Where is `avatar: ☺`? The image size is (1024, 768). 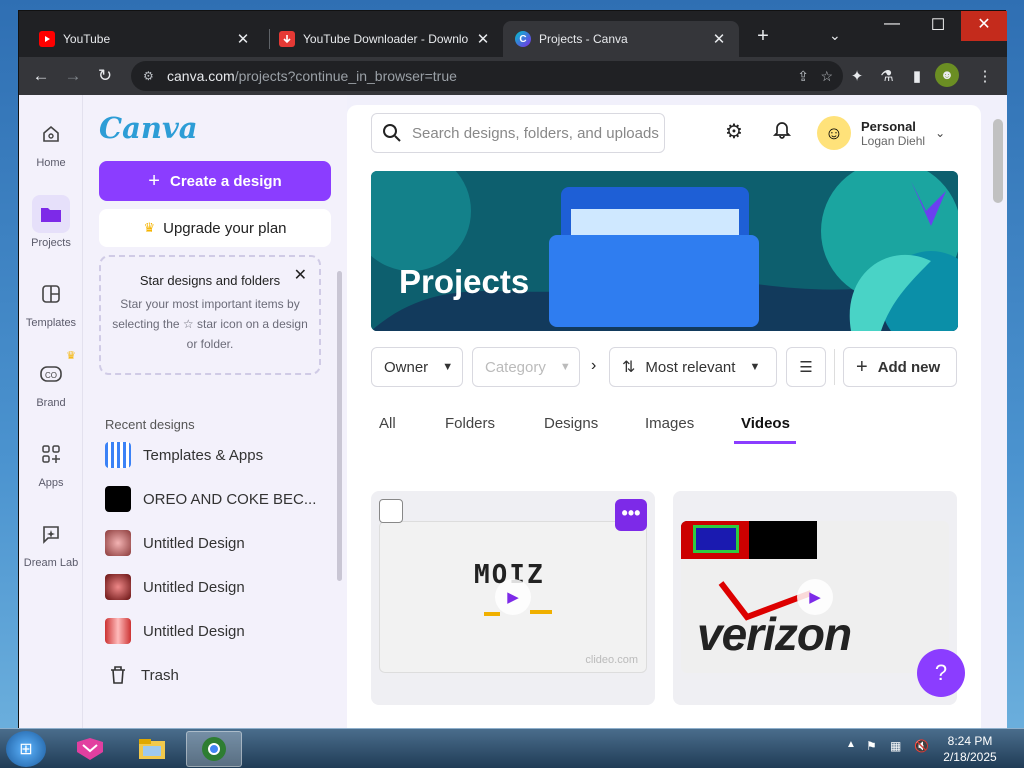 avatar: ☺ is located at coordinates (834, 133).